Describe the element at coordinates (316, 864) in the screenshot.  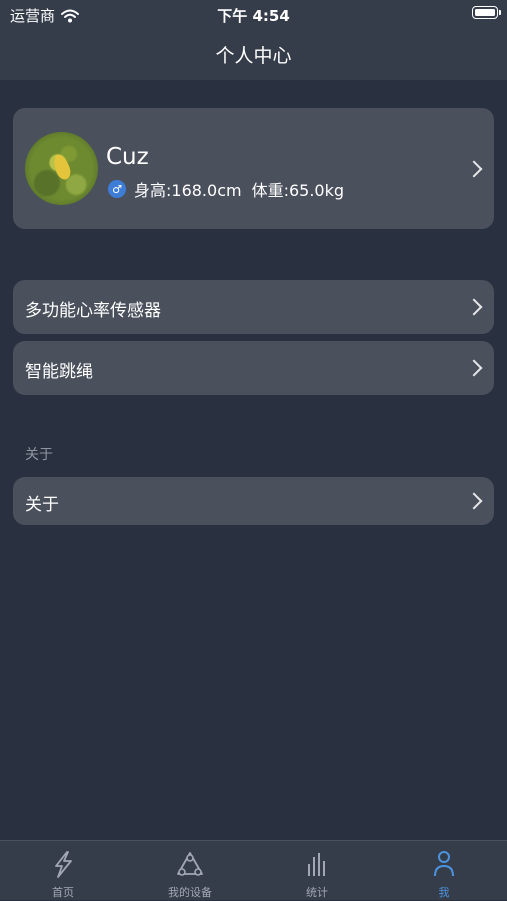
I see `bar-chart-icon` at that location.